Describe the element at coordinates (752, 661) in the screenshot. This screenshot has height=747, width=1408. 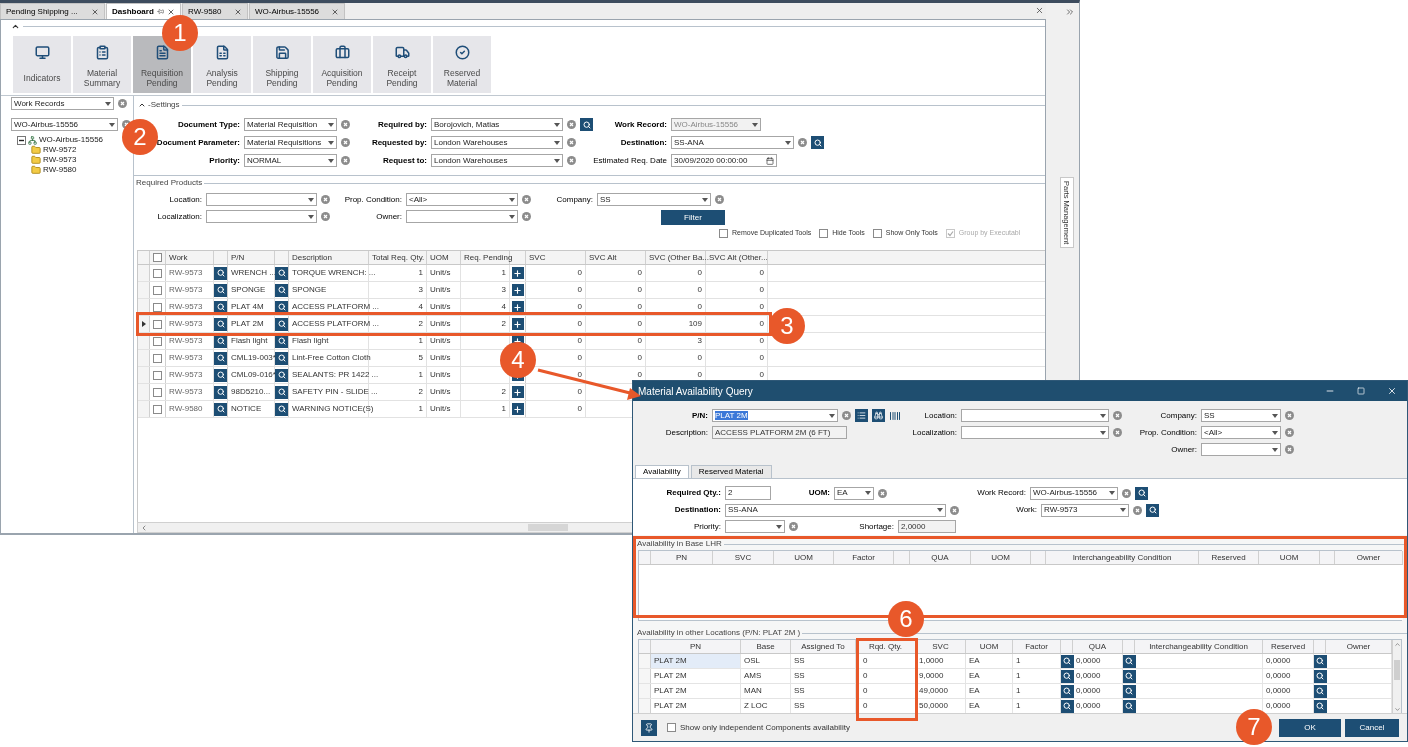
I see `table-cell: OSL` at that location.